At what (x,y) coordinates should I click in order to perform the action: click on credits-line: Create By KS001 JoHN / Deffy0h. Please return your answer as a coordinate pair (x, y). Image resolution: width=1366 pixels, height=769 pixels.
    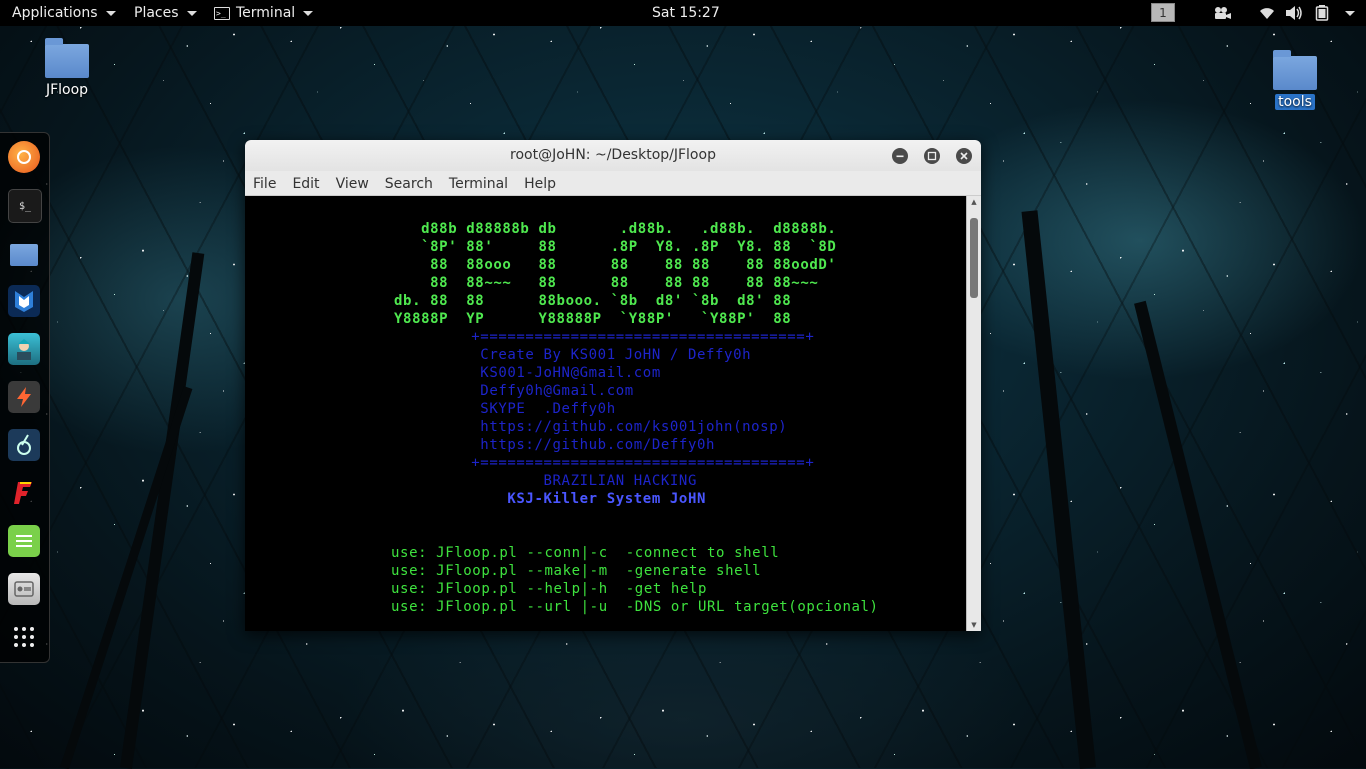
    Looking at the image, I should click on (571, 355).